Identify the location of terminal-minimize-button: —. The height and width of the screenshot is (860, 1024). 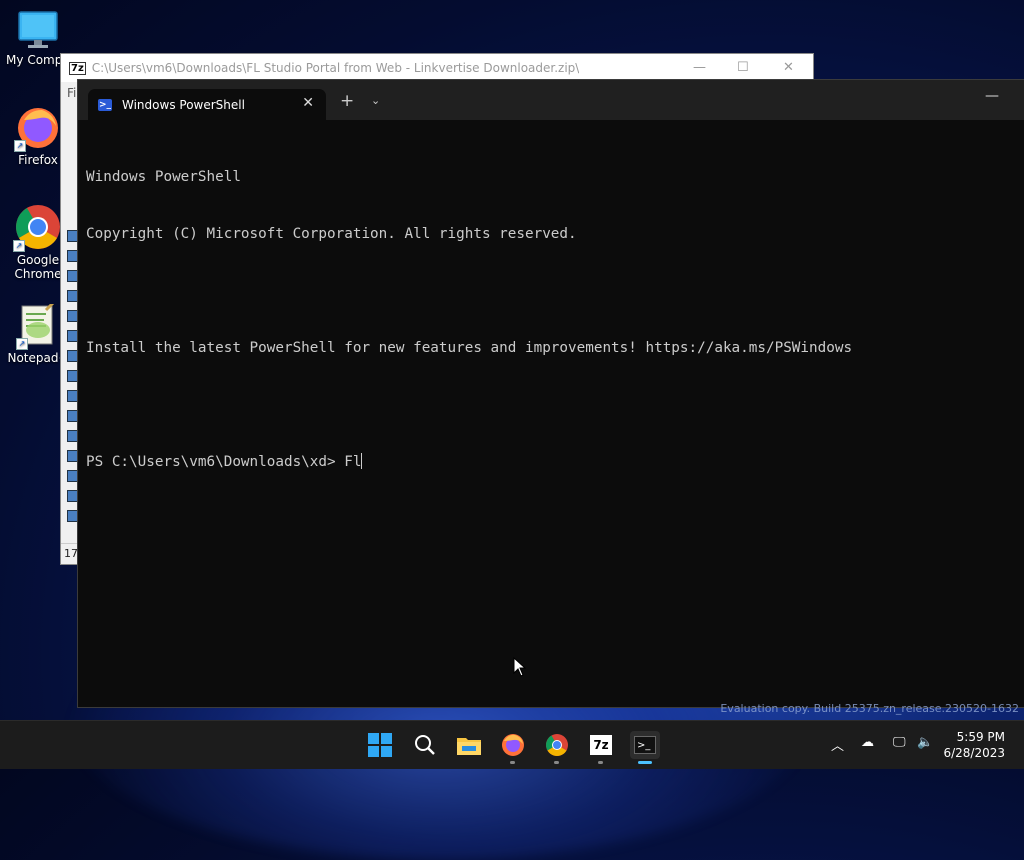
(992, 96).